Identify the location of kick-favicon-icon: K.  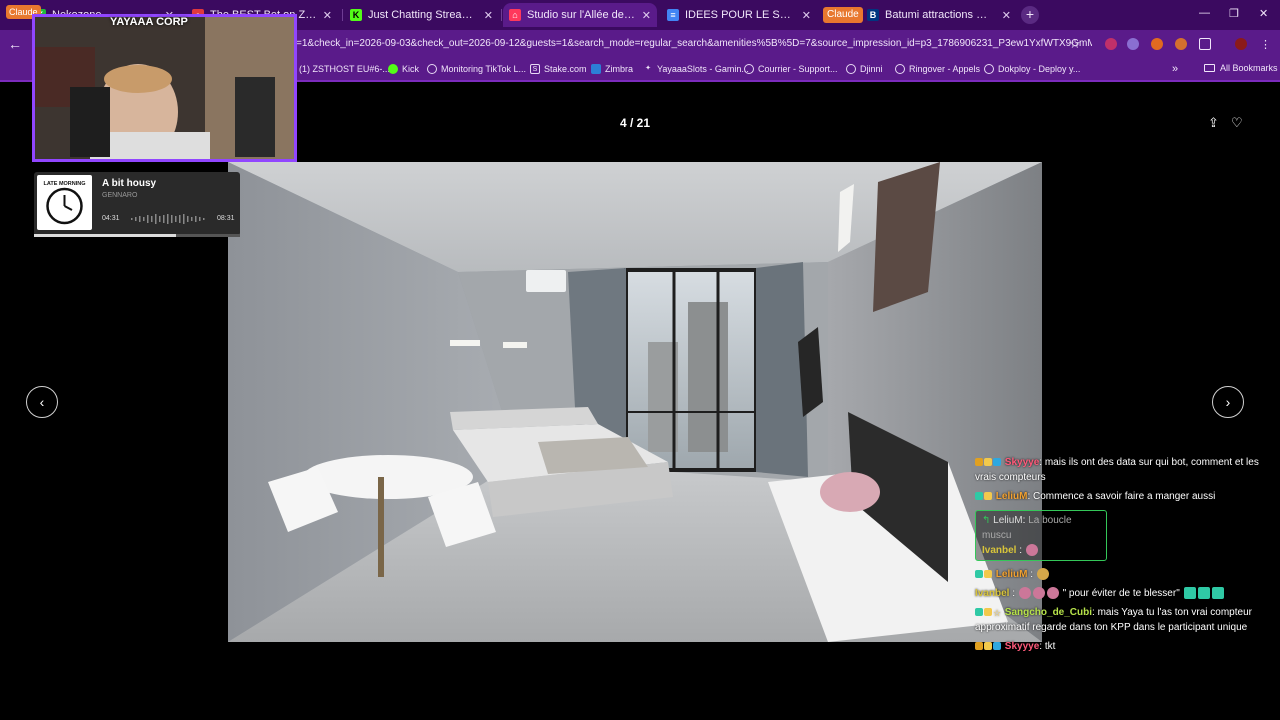
(356, 15).